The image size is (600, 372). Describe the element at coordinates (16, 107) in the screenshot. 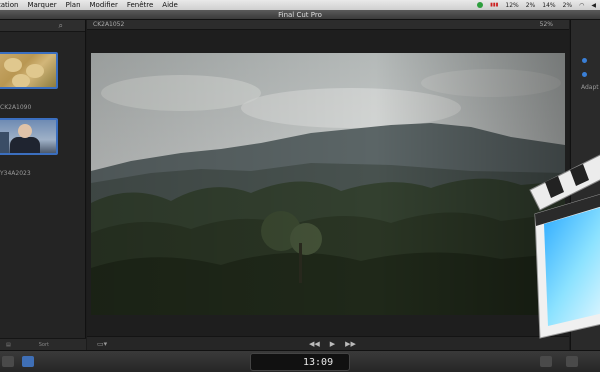

I see `clip-label-1: CK2A1090` at that location.